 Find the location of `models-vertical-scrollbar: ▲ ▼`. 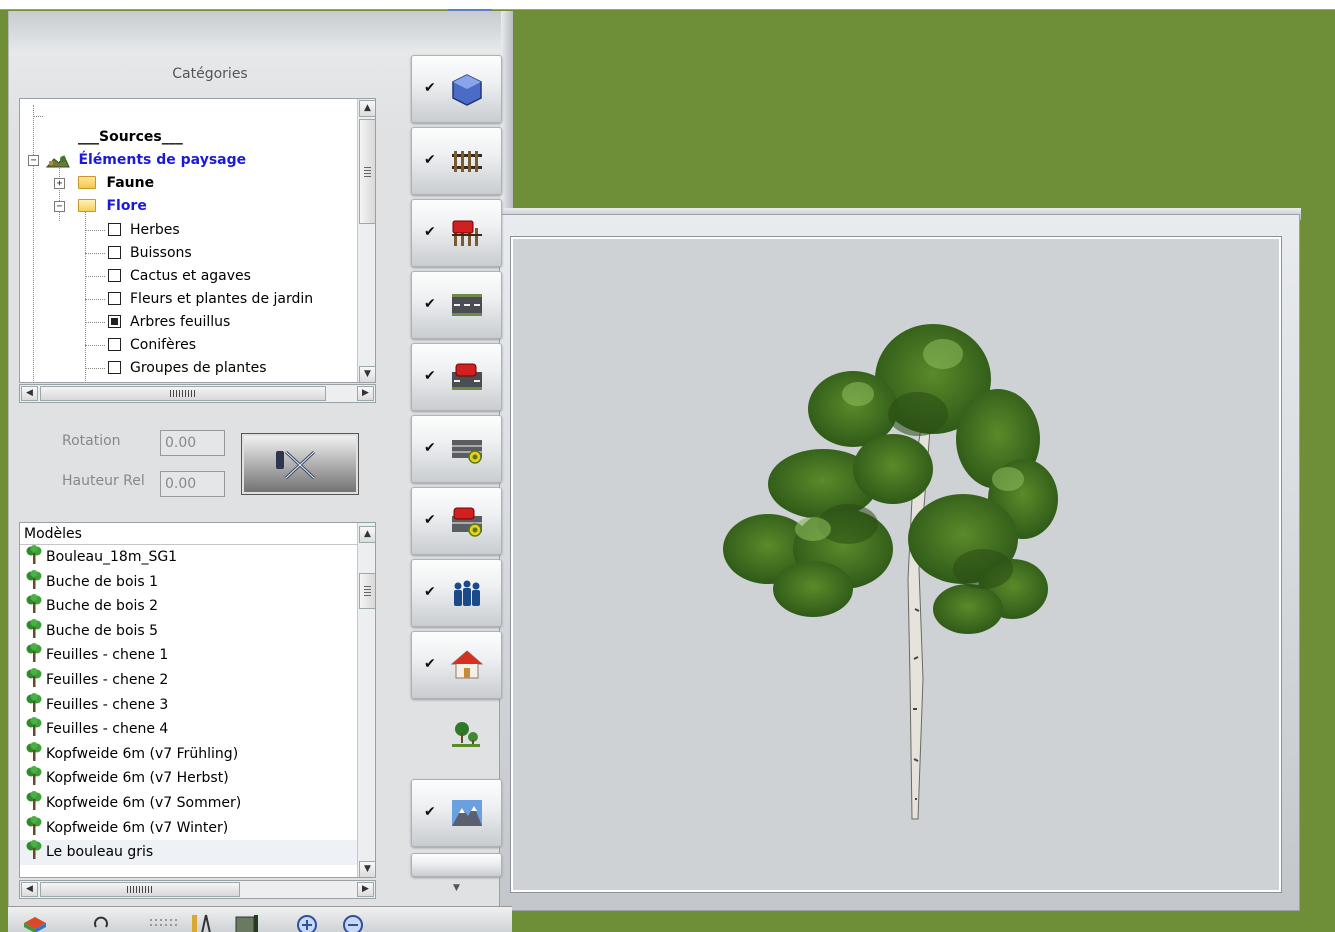

models-vertical-scrollbar: ▲ ▼ is located at coordinates (366, 700).